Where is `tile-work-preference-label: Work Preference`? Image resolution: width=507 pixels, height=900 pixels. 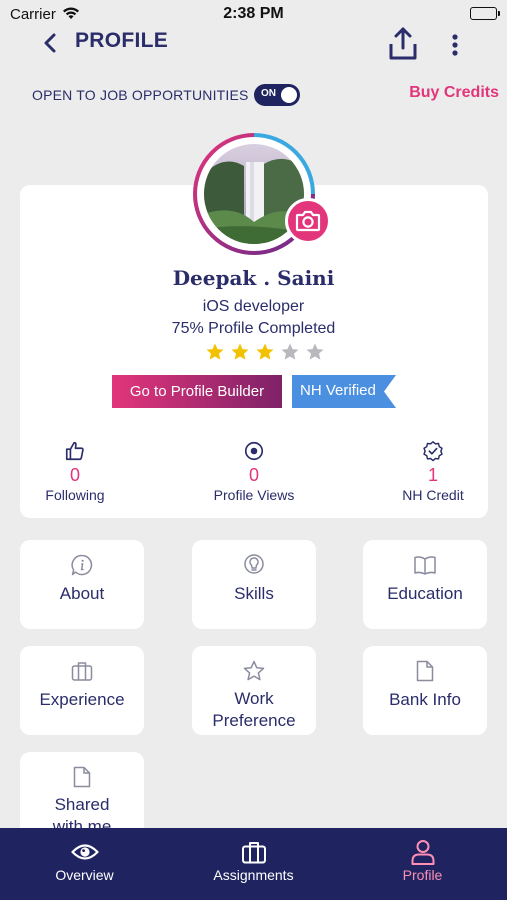
tile-work-preference-label: Work Preference is located at coordinates (254, 709).